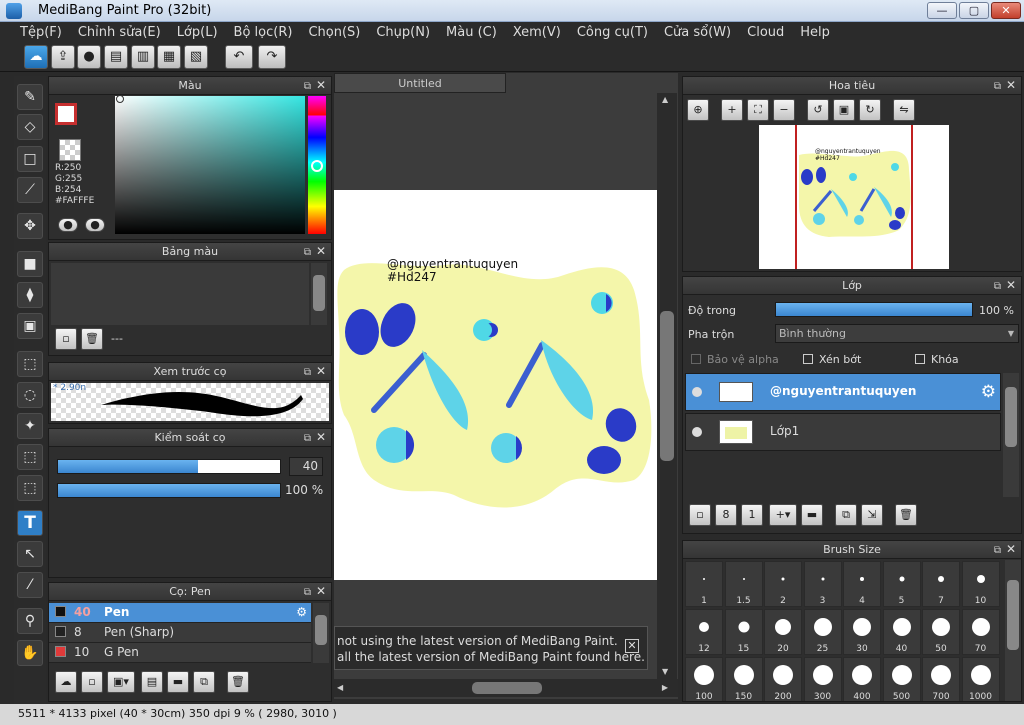 The image size is (1024, 725). Describe the element at coordinates (743, 632) in the screenshot. I see `brush-size-cell: 15` at that location.